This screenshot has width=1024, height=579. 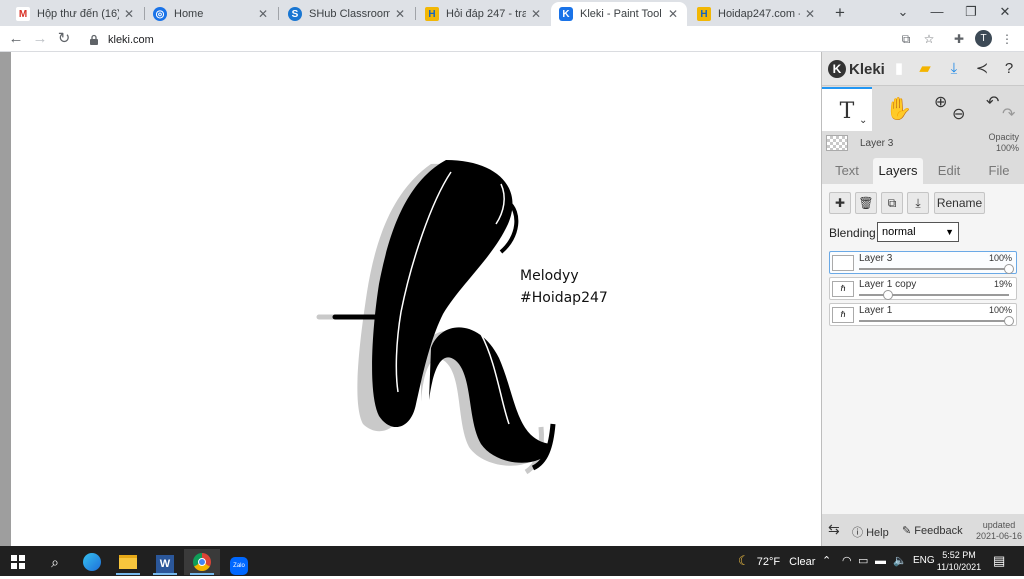 What do you see at coordinates (432, 14) in the screenshot?
I see `hoidap-icon: H` at bounding box center [432, 14].